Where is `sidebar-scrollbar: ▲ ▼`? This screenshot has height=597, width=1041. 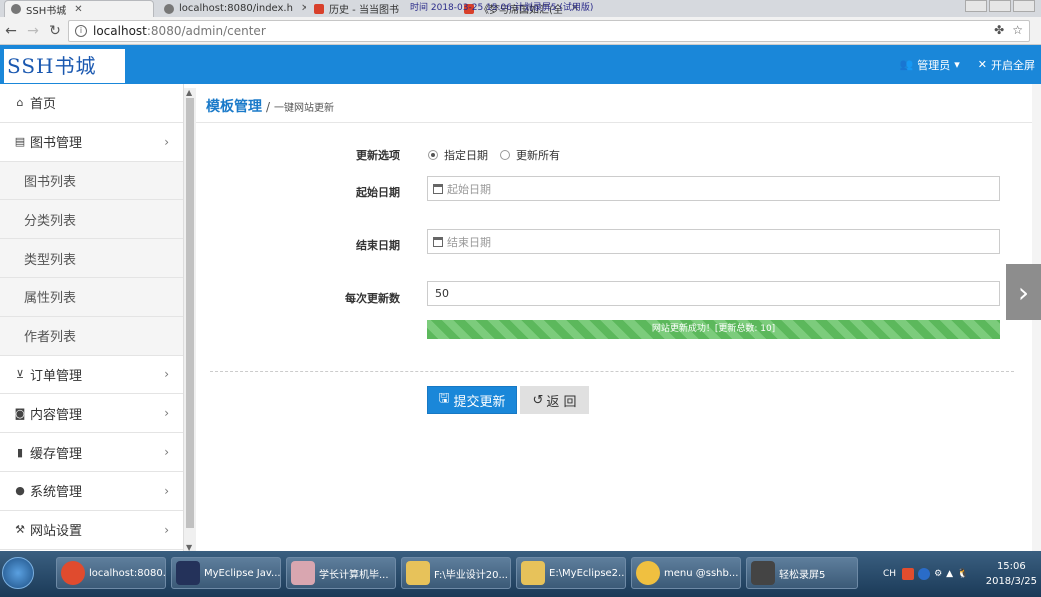
sidebar-scrollbar: ▲ ▼ is located at coordinates (190, 320).